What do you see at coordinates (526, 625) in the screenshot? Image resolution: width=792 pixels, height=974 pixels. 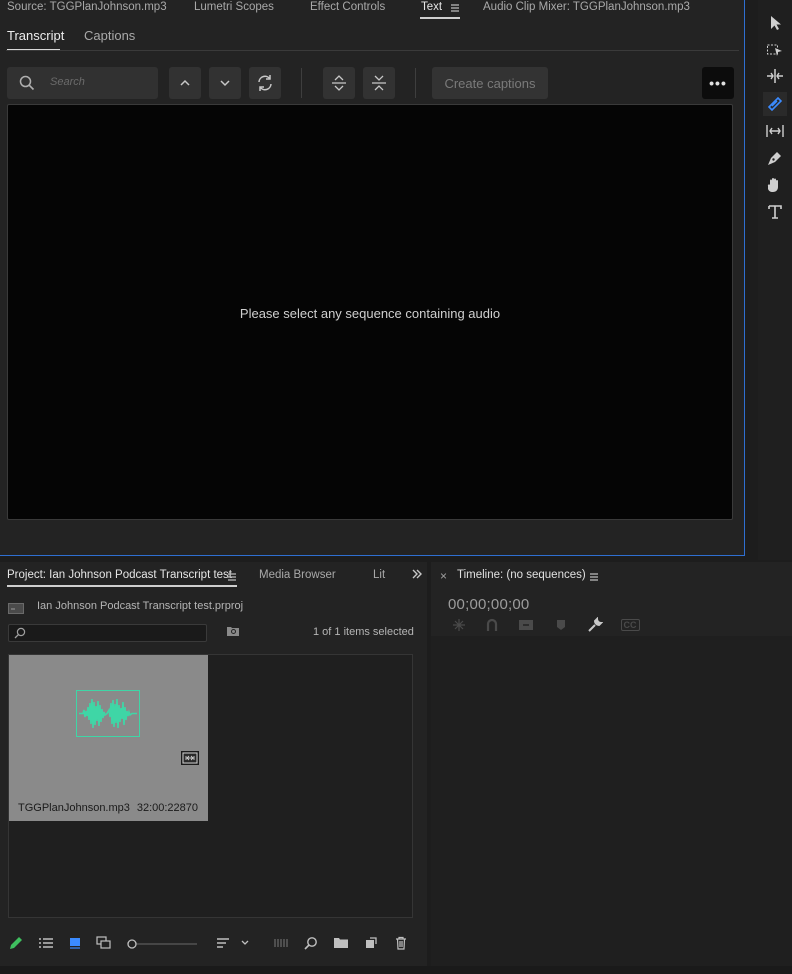 I see `linked-selection-icon` at bounding box center [526, 625].